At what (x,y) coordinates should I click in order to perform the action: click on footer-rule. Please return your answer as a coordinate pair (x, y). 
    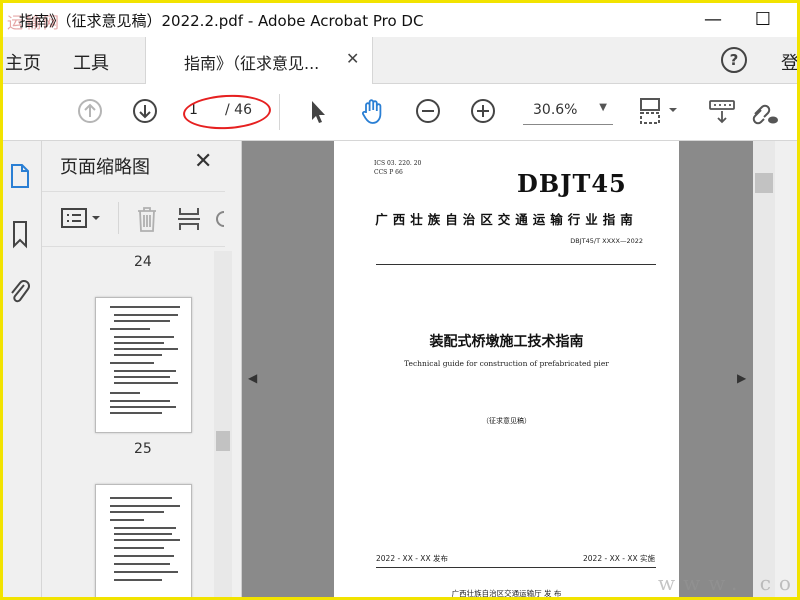
    Looking at the image, I should click on (516, 567).